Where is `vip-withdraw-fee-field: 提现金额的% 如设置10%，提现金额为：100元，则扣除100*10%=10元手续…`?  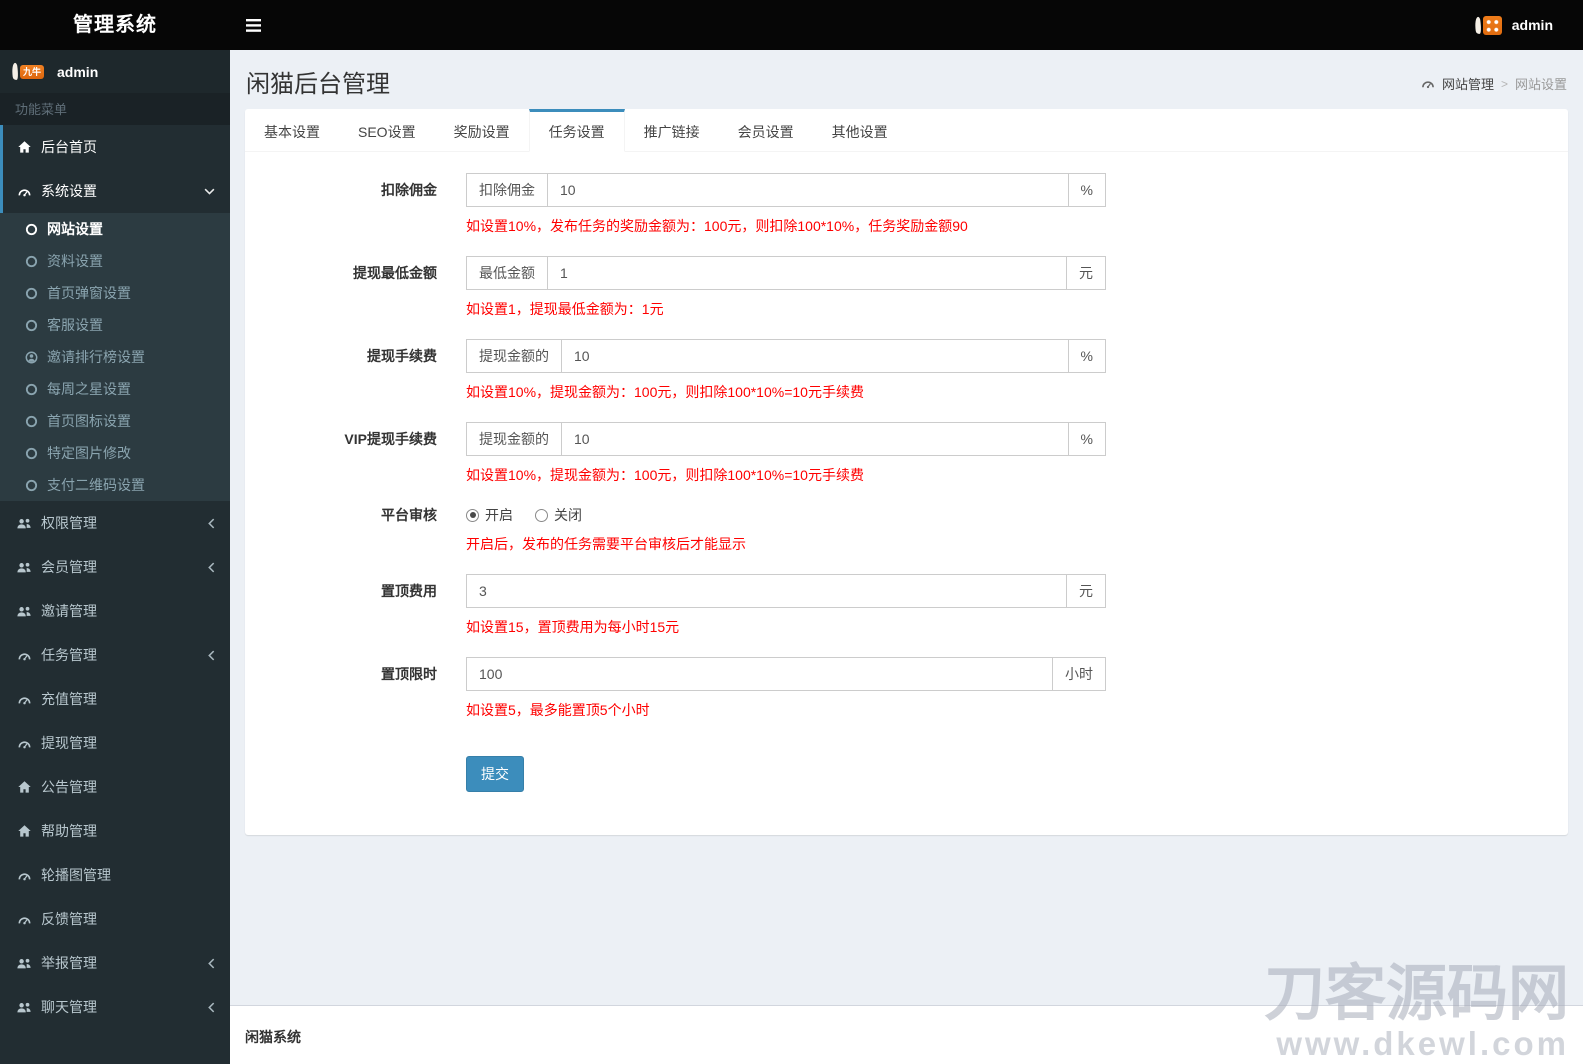
vip-withdraw-fee-field: 提现金额的% 如设置10%，提现金额为：100元，则扣除100*10%=10元手续… is located at coordinates (786, 453).